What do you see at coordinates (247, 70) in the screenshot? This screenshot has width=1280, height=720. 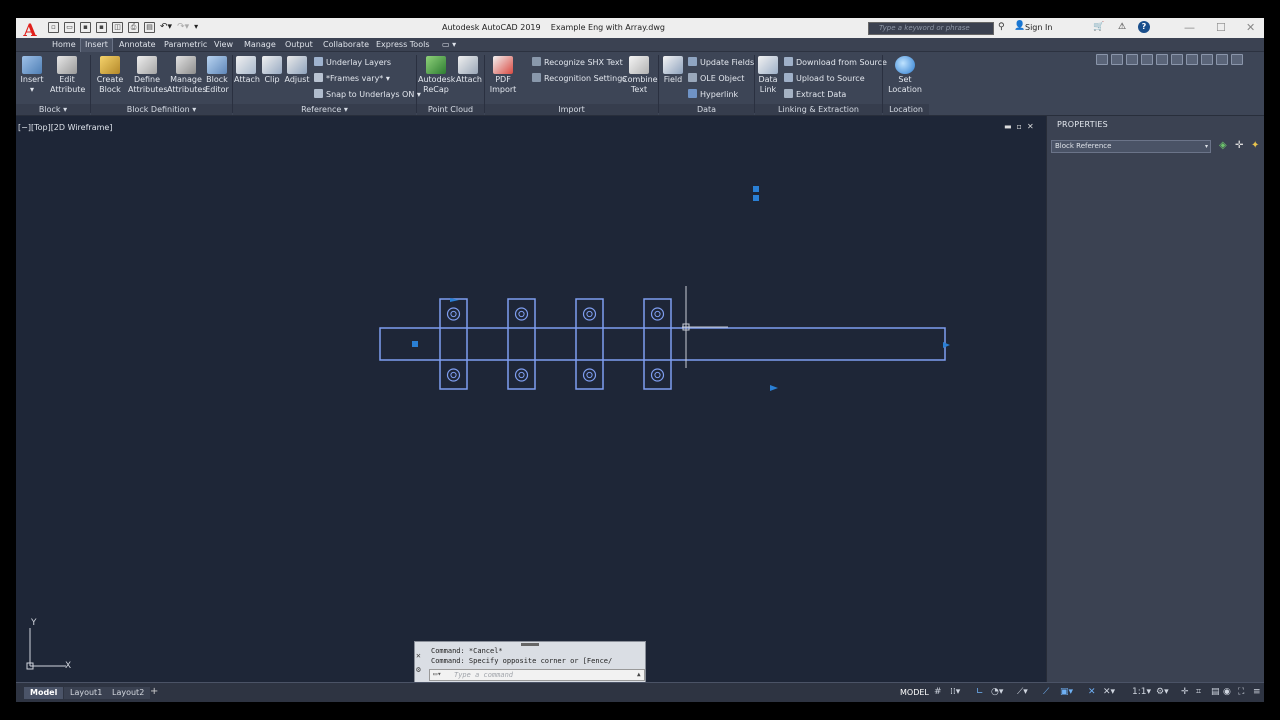 I see `attach-button: Attach` at bounding box center [247, 70].